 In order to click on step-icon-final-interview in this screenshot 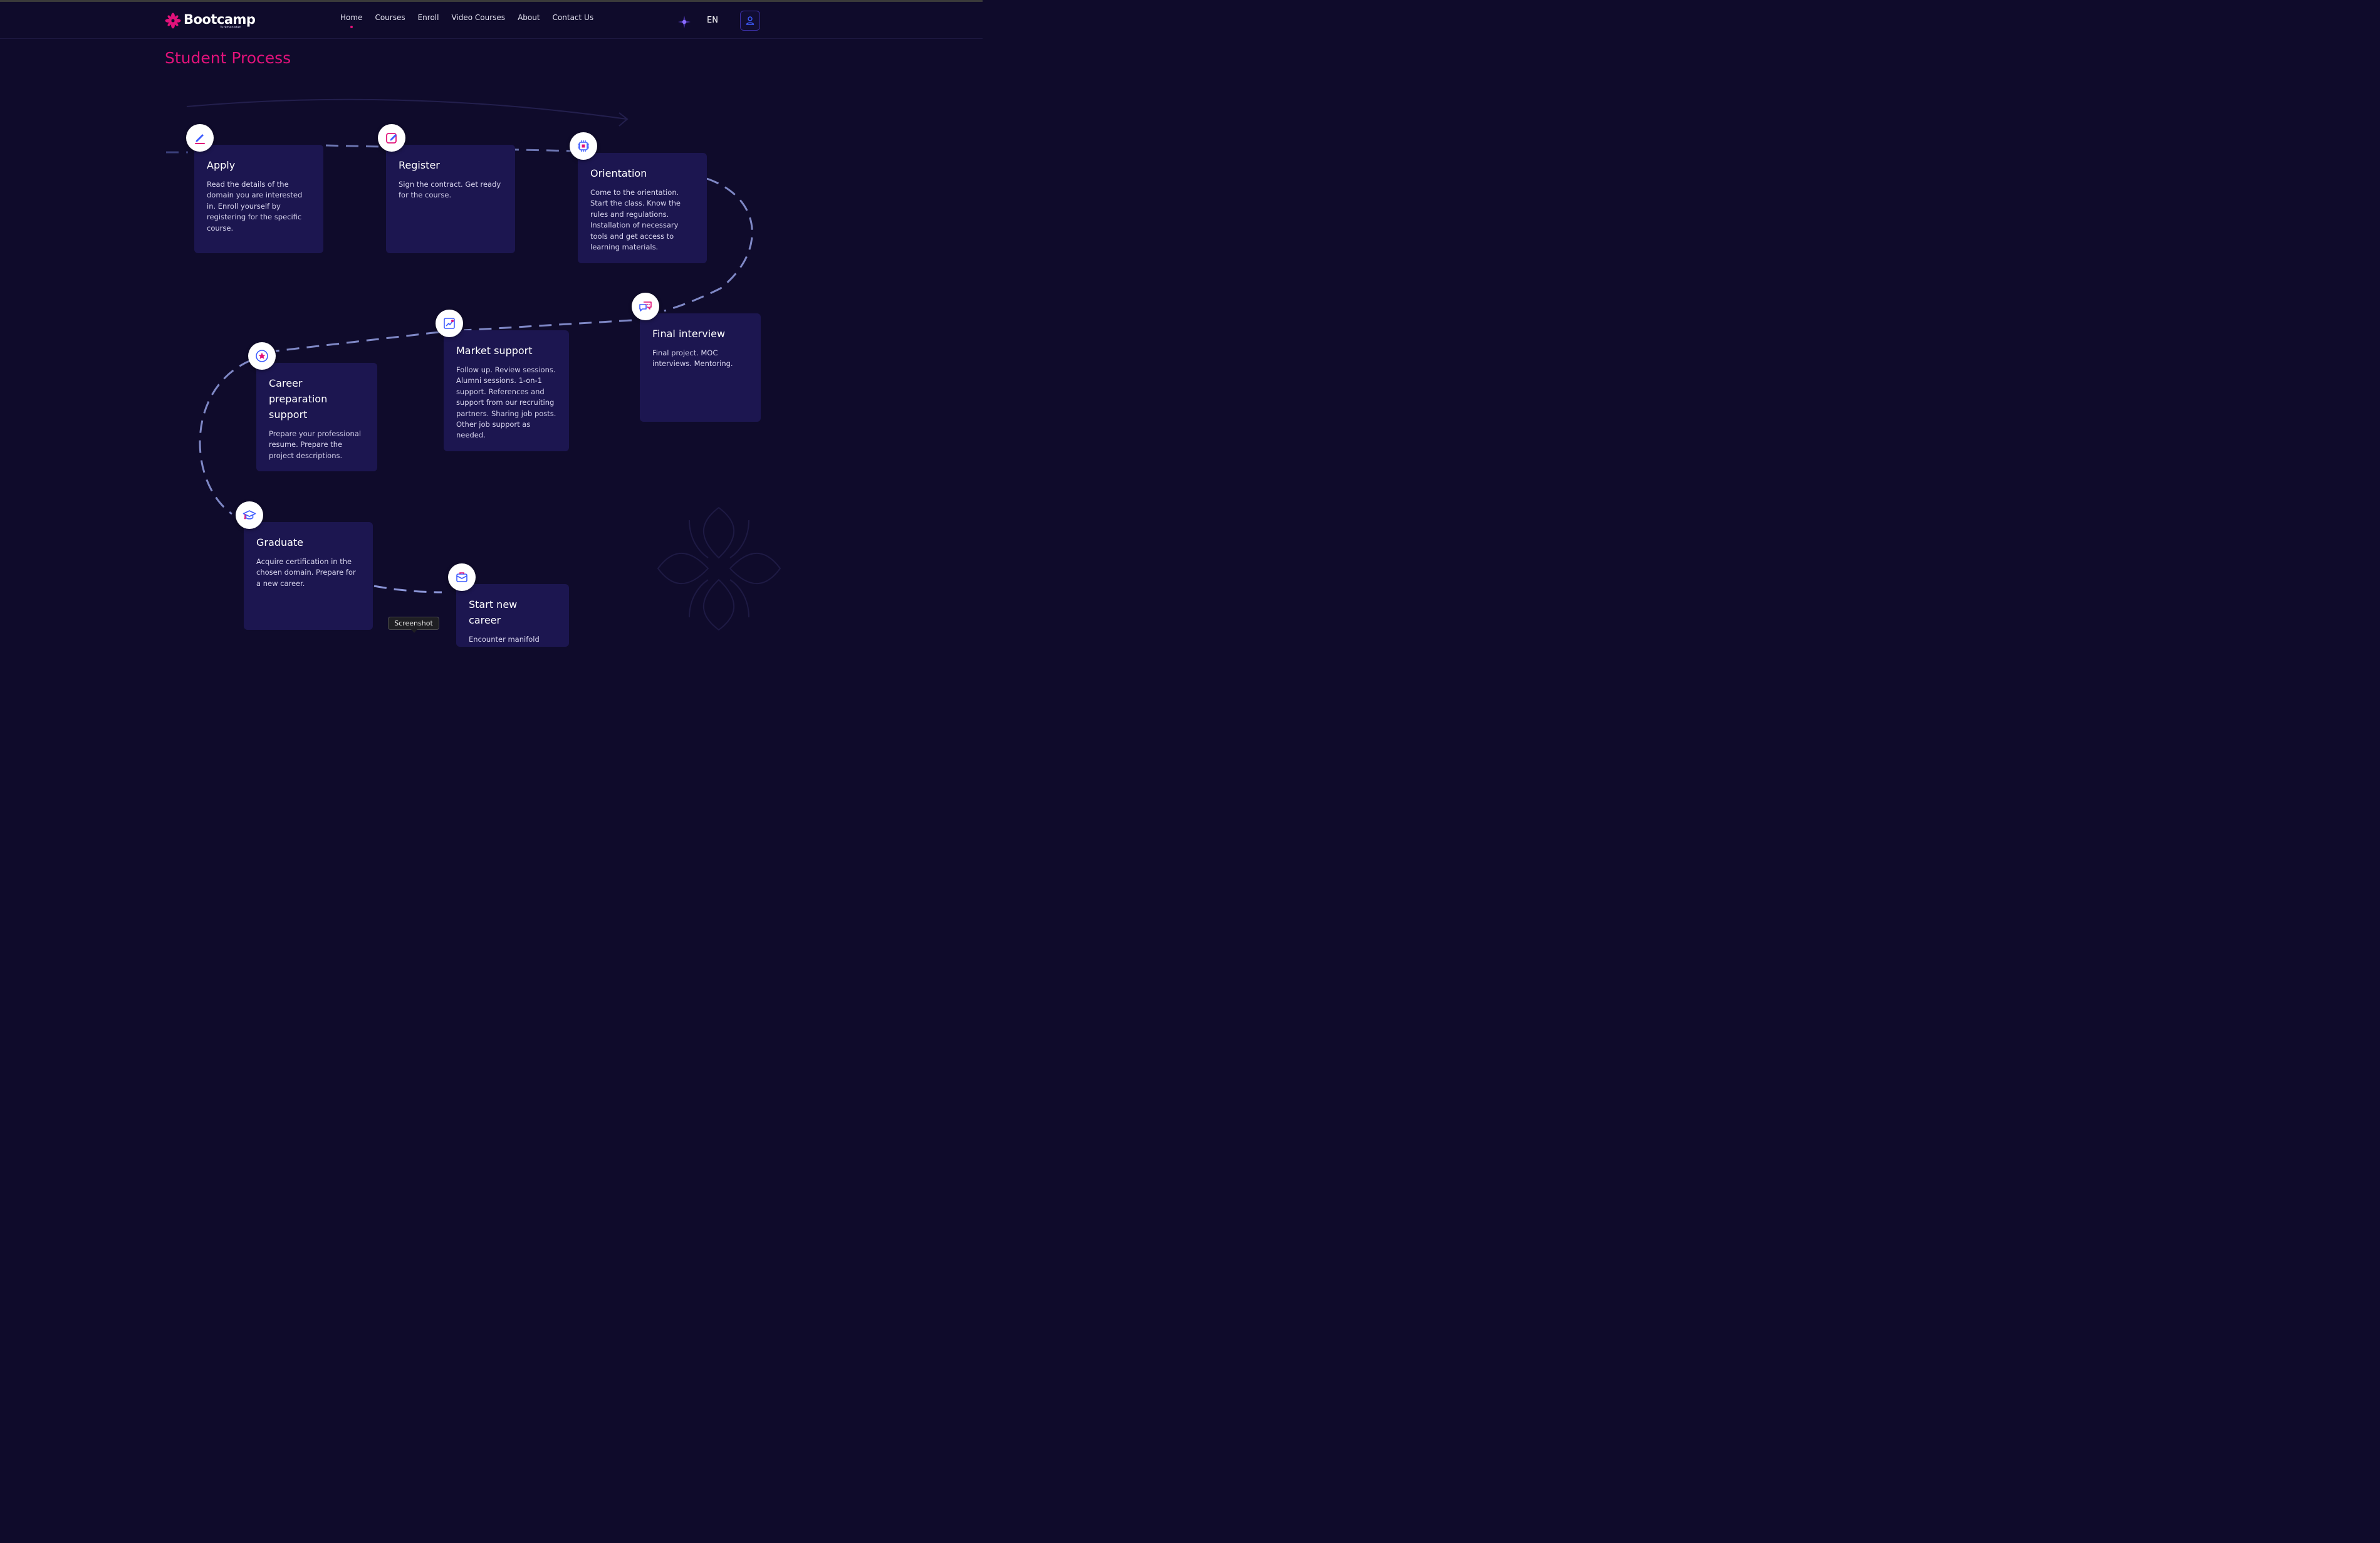, I will do `click(646, 306)`.